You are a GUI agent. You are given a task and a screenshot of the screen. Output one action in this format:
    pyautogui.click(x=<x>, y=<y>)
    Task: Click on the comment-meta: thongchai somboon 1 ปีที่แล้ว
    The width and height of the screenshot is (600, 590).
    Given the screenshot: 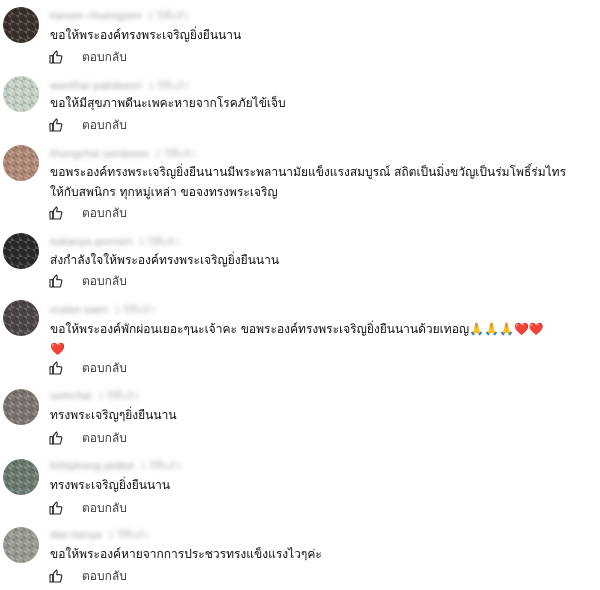 What is the action you would take?
    pyautogui.click(x=123, y=154)
    